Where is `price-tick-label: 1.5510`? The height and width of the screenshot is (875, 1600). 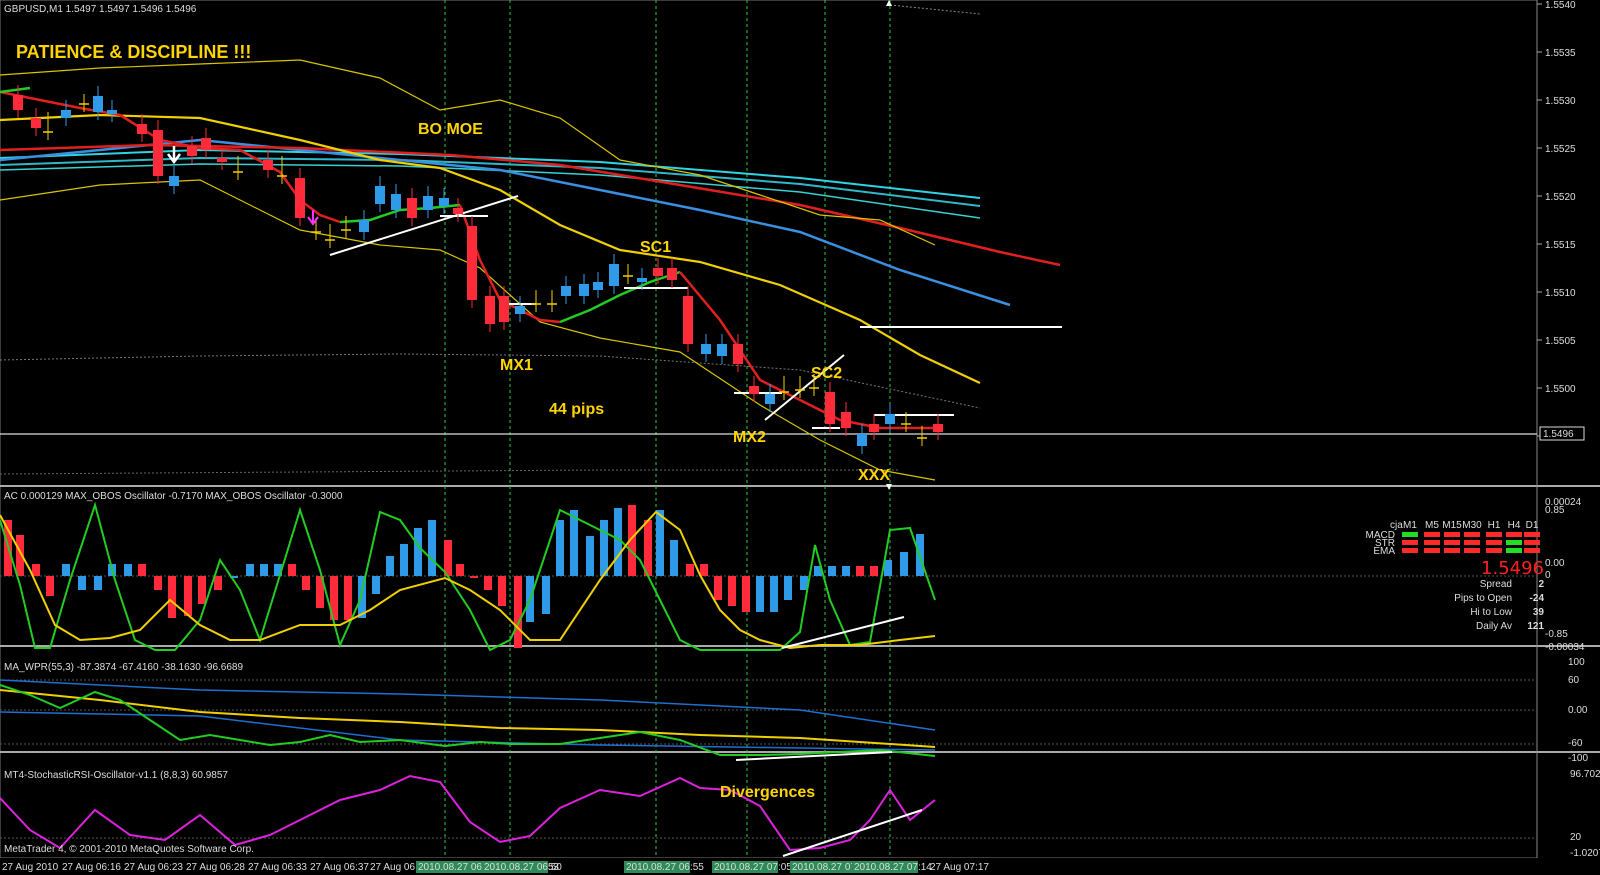 price-tick-label: 1.5510 is located at coordinates (1560, 293).